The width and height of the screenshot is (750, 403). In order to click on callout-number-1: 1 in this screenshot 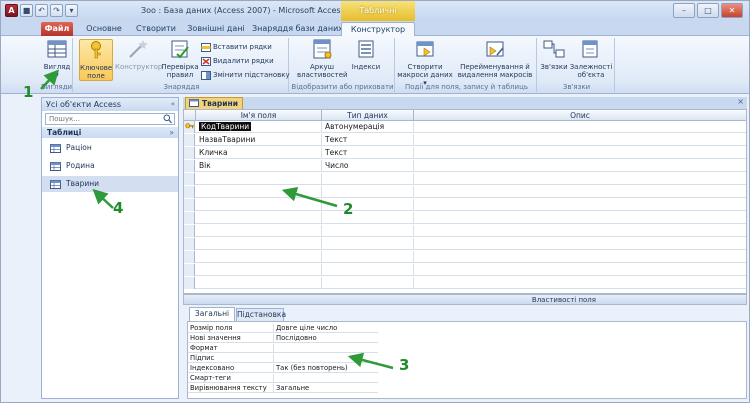, I will do `click(28, 92)`.